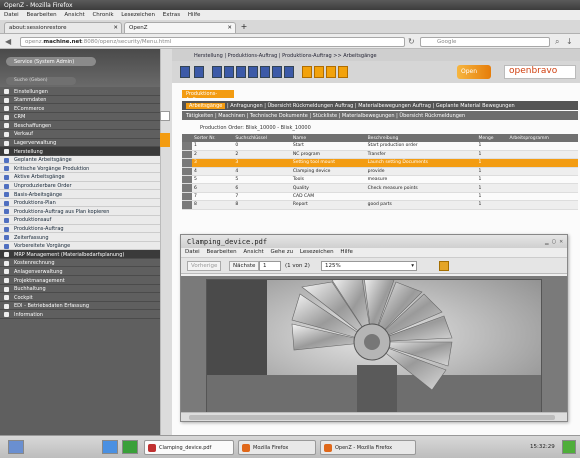  Describe the element at coordinates (244, 266) in the screenshot. I see `pdf-next-button: Nächste` at that location.